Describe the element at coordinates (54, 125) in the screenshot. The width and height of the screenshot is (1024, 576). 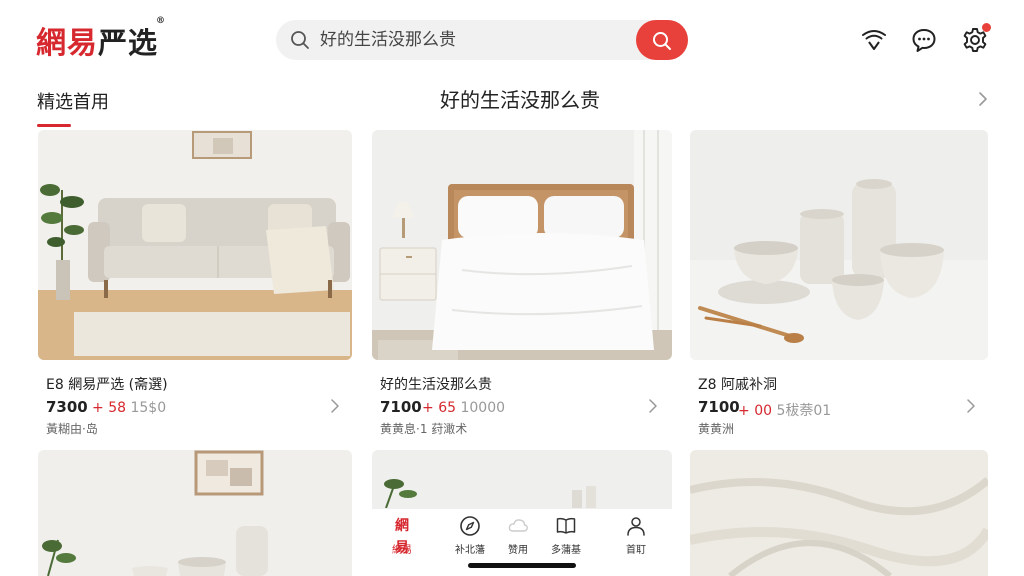
I see `active-tab-indicator` at that location.